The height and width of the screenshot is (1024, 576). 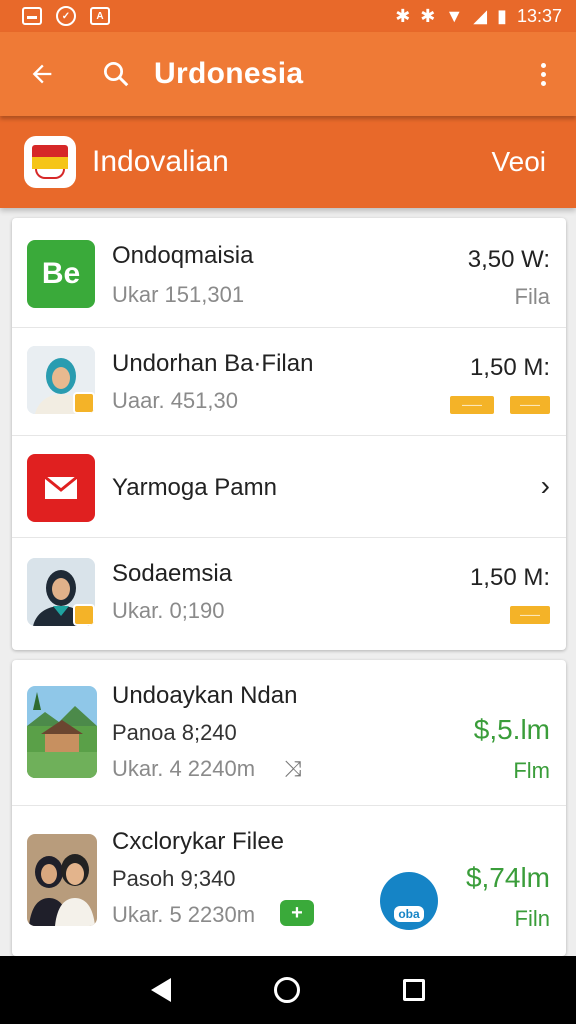 What do you see at coordinates (161, 990) in the screenshot?
I see `nav-back-icon` at bounding box center [161, 990].